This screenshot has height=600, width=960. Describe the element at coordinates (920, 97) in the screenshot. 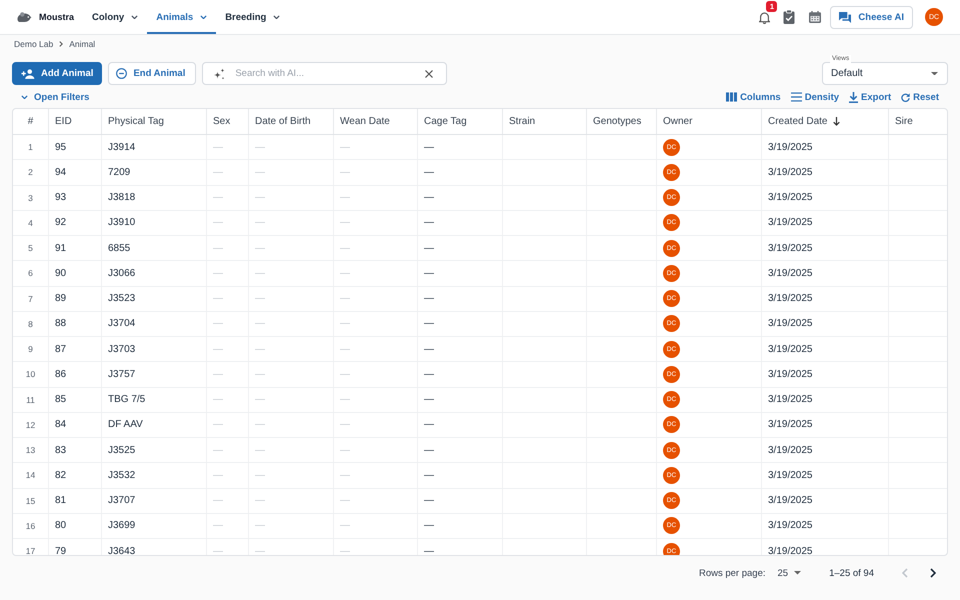

I see `reset-button: Reset` at that location.